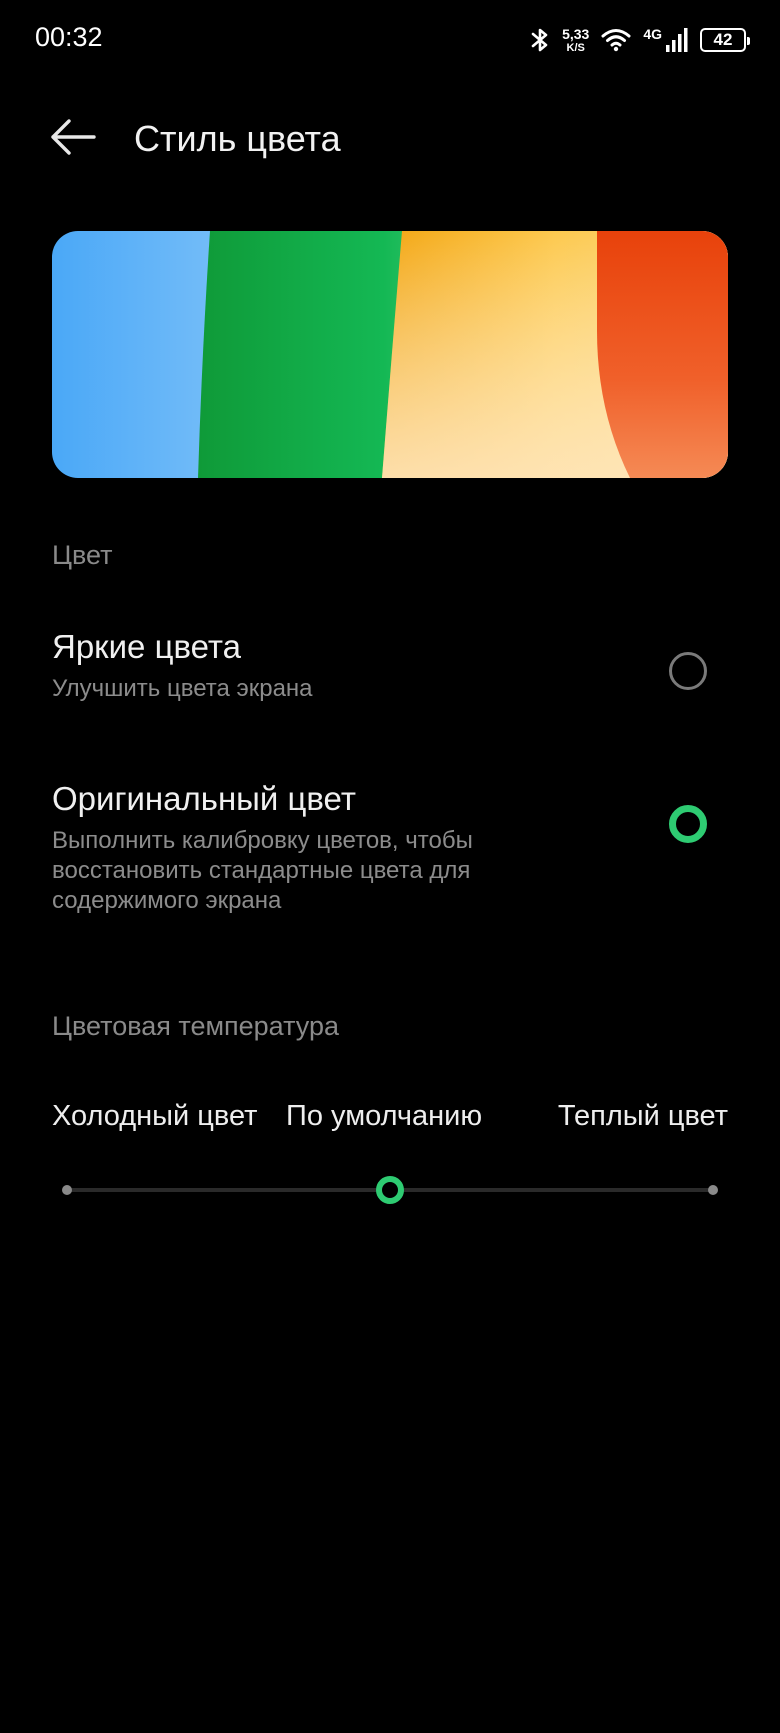 The width and height of the screenshot is (780, 1733). I want to click on temperature-cold-label: Холодный цвет, so click(155, 1116).